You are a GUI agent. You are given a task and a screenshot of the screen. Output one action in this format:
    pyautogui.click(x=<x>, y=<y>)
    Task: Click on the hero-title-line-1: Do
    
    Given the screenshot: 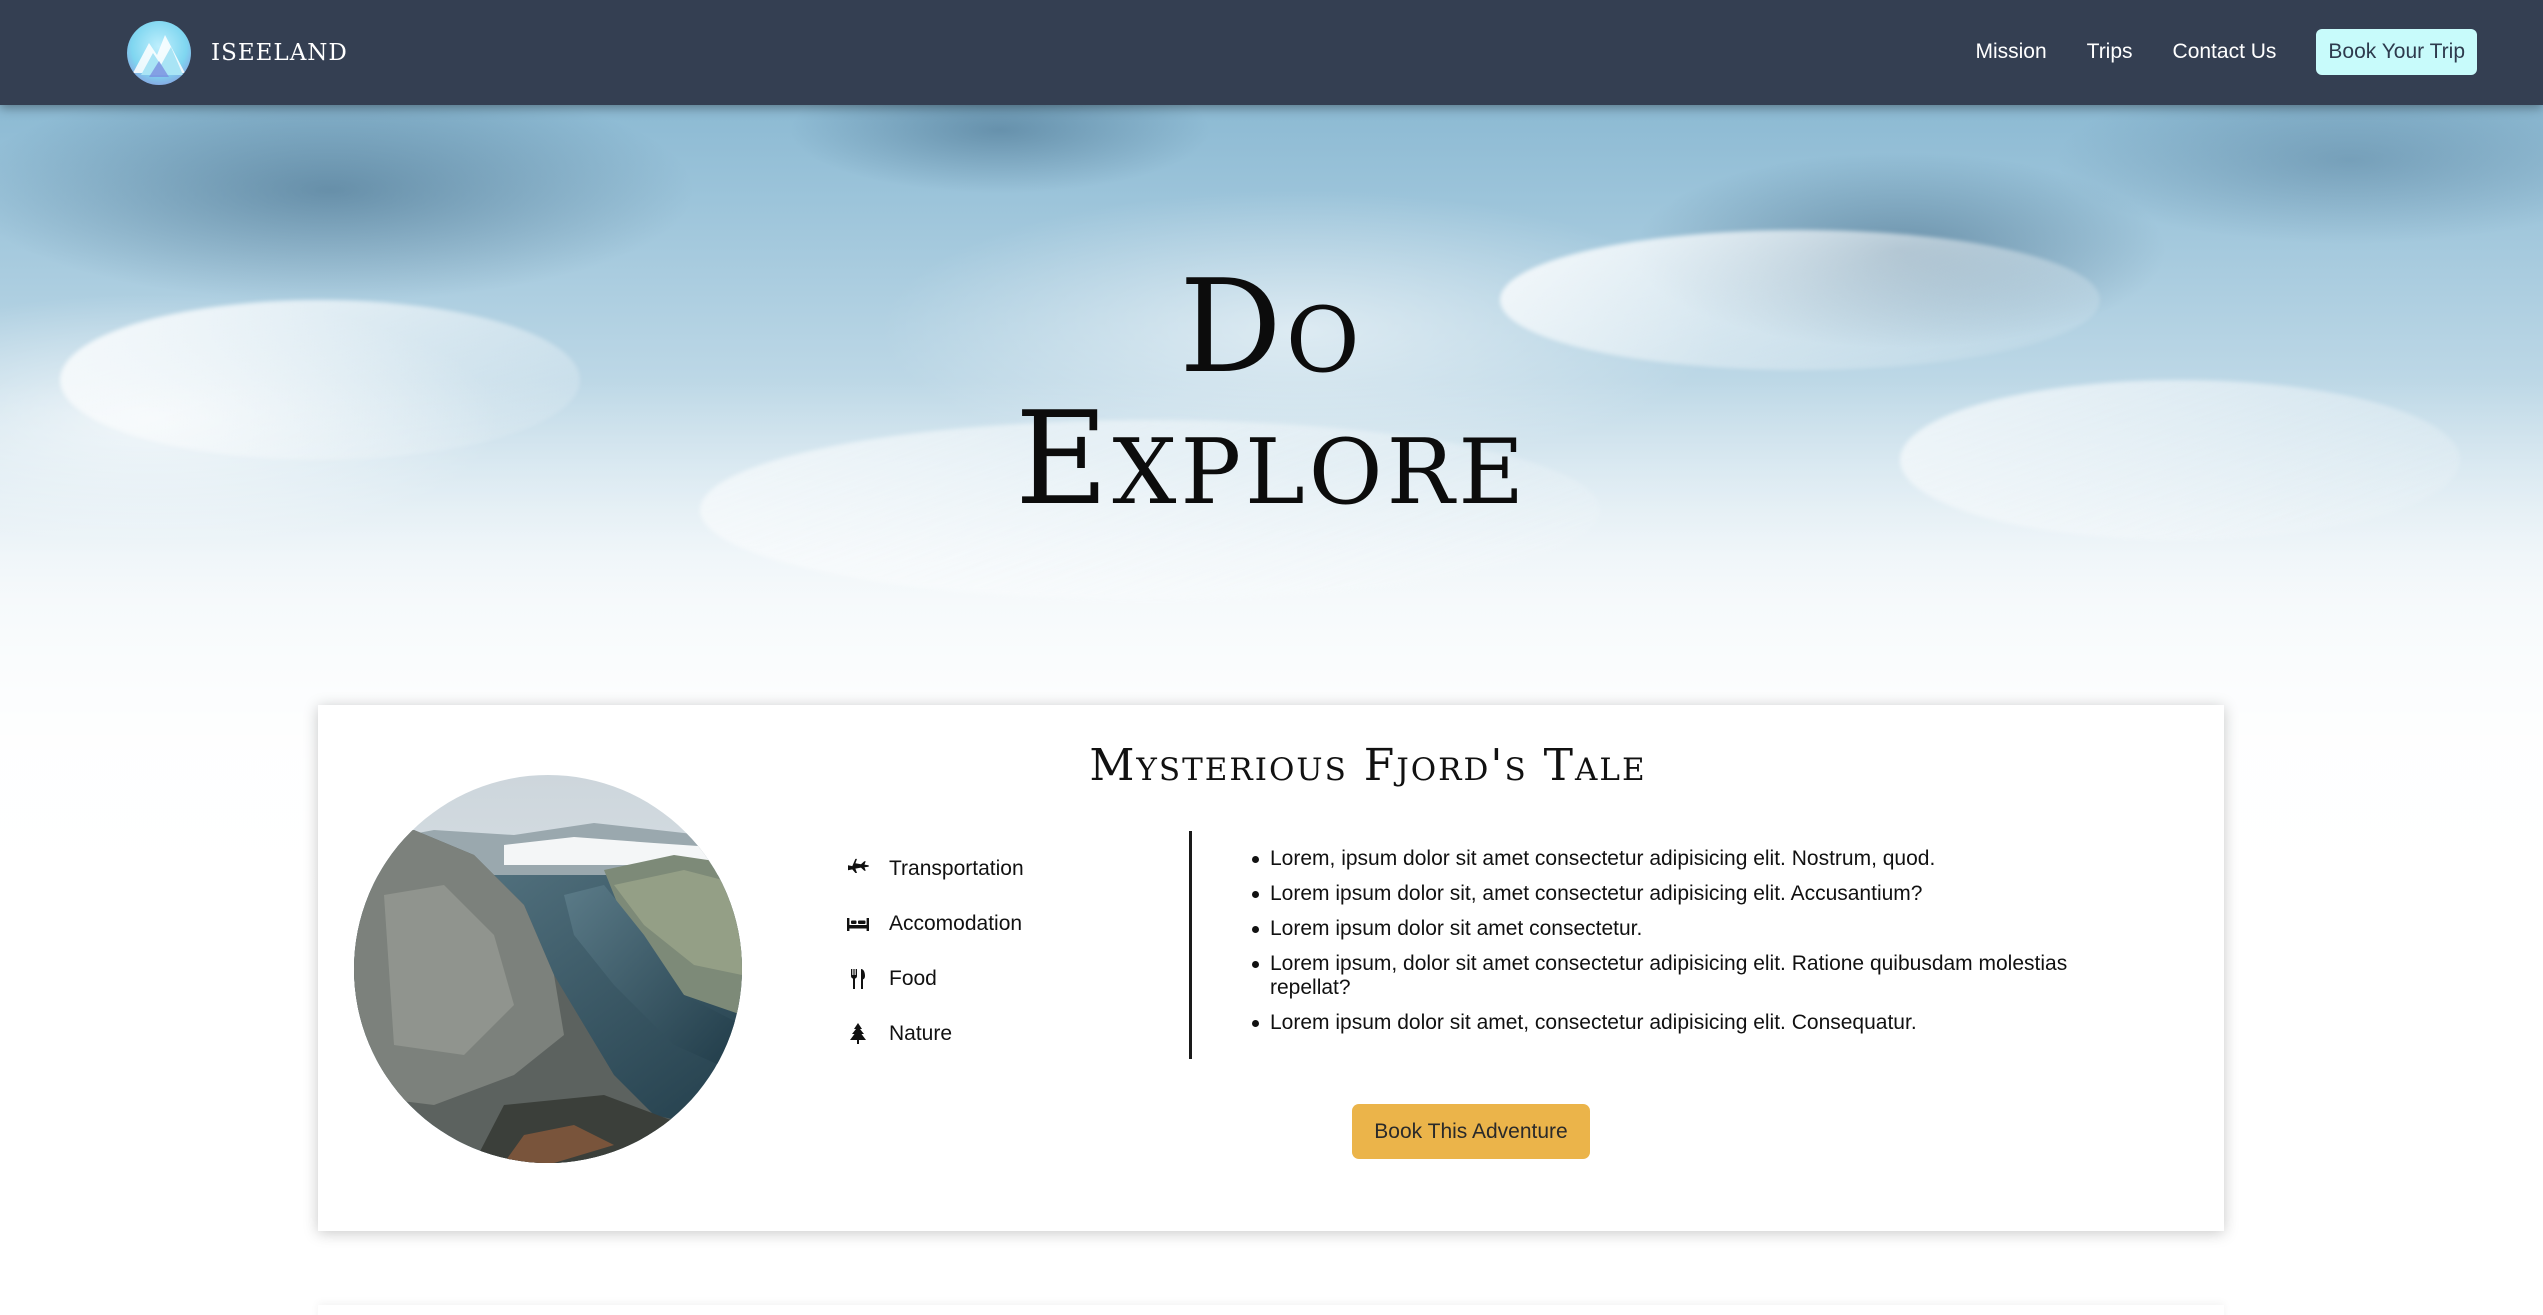 What is the action you would take?
    pyautogui.click(x=1271, y=327)
    